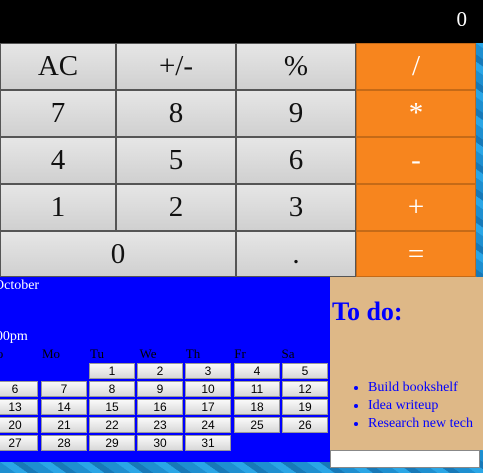 This screenshot has height=473, width=483. I want to click on sign-toggle-button: +/-, so click(176, 66).